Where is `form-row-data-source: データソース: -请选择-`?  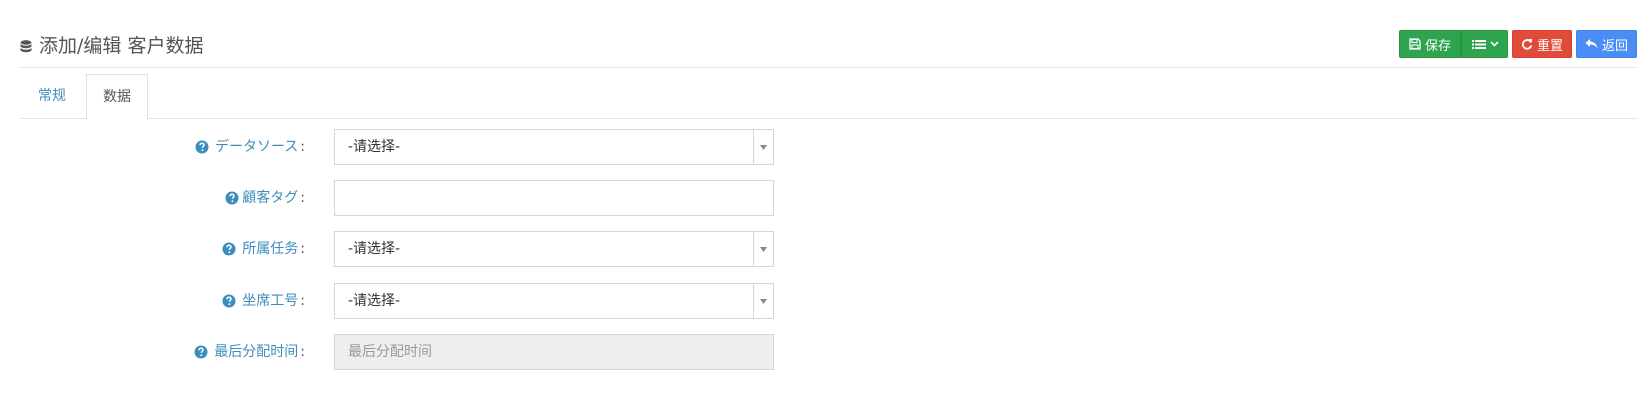 form-row-data-source: データソース: -请选择- is located at coordinates (410, 147).